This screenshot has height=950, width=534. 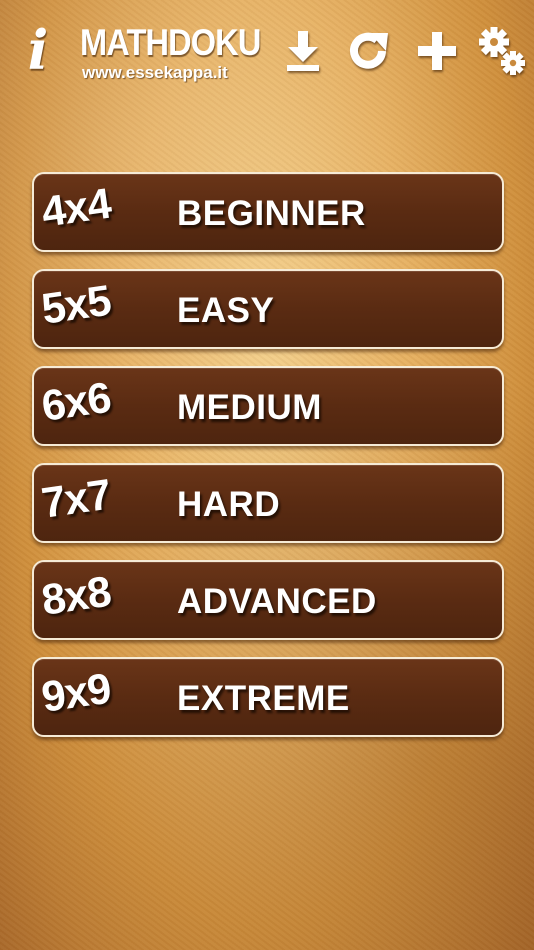 I want to click on gears-icon, so click(x=502, y=51).